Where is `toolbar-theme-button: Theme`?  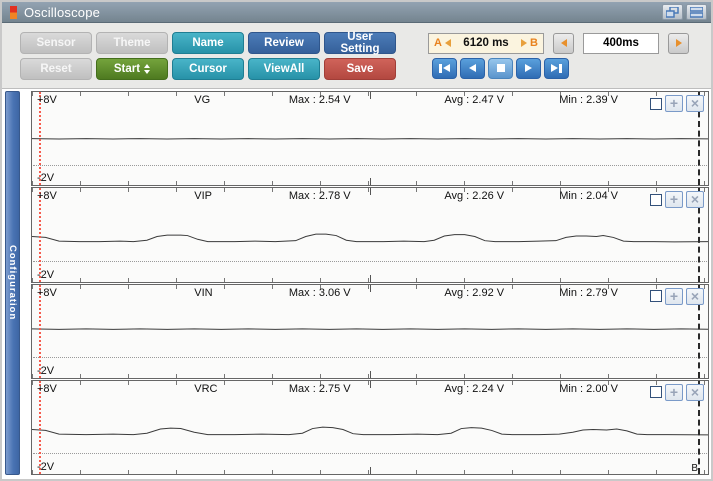
toolbar-theme-button: Theme is located at coordinates (132, 42).